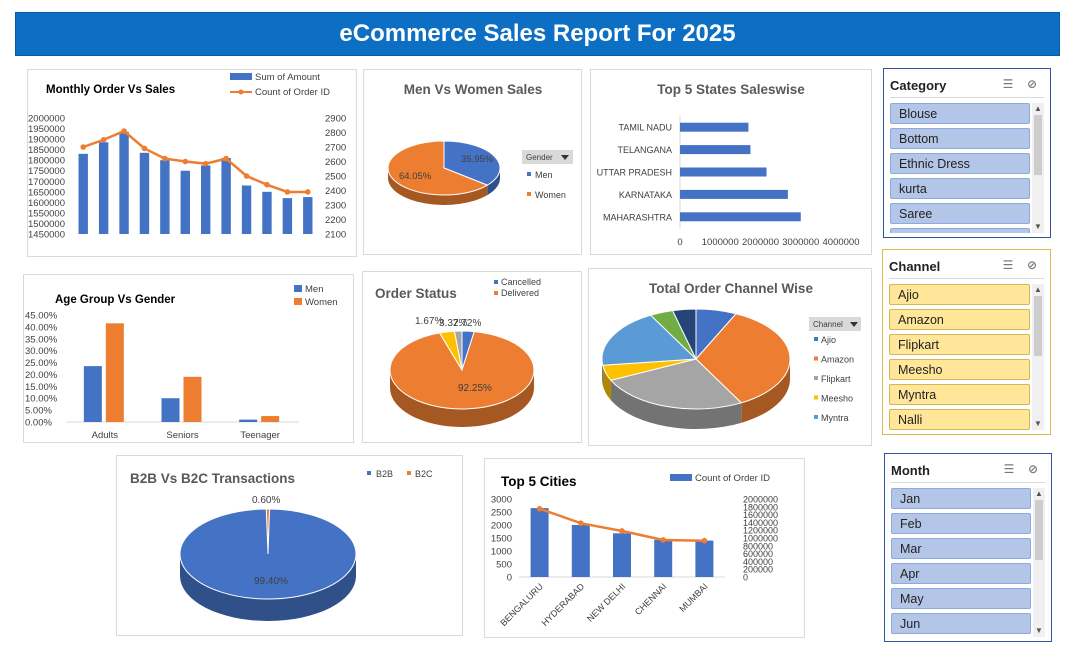 The width and height of the screenshot is (1077, 668). I want to click on right-tick-label: 2800, so click(335, 133).